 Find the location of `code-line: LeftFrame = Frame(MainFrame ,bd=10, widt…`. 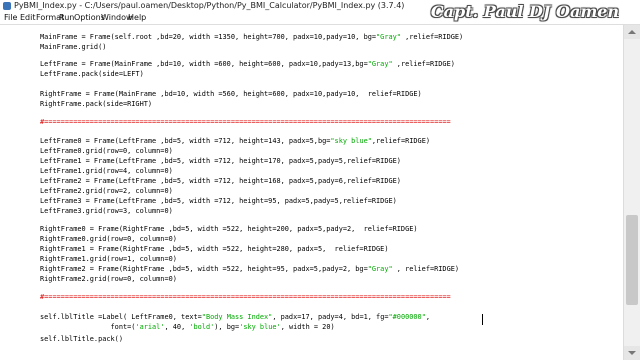

code-line: LeftFrame = Frame(MainFrame ,bd=10, widt… is located at coordinates (247, 64).